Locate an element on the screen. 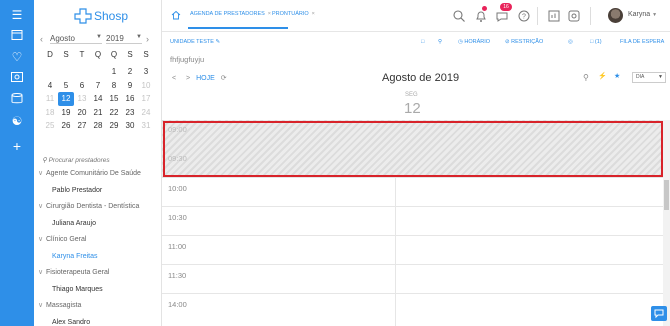 This screenshot has height=326, width=670. calendar-day: 21 is located at coordinates (98, 113).